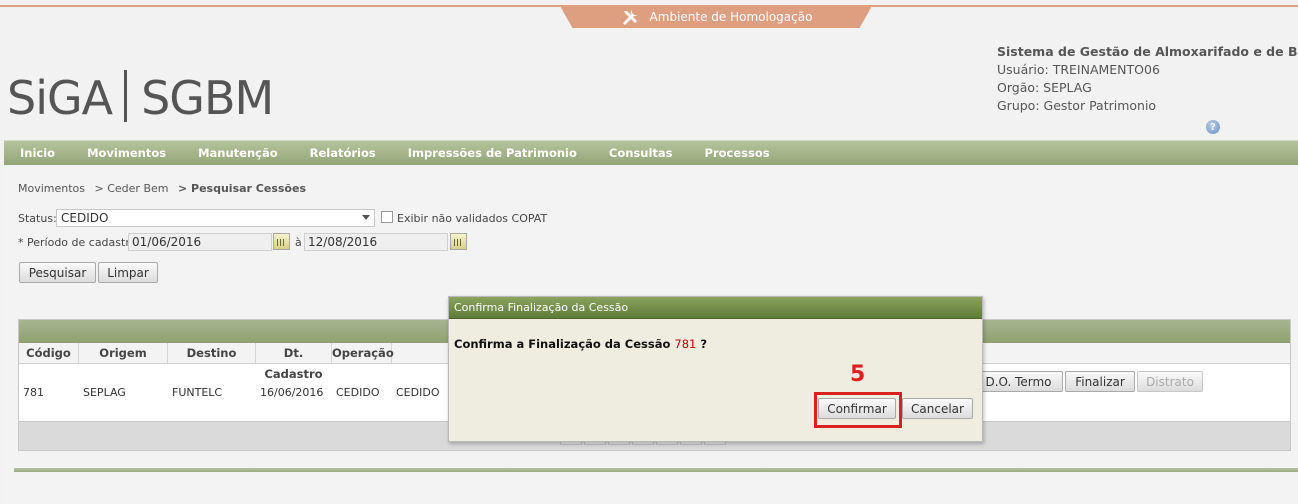 This screenshot has height=504, width=1298. I want to click on breadcrumb-current: > Pesquisar Cessões, so click(241, 188).